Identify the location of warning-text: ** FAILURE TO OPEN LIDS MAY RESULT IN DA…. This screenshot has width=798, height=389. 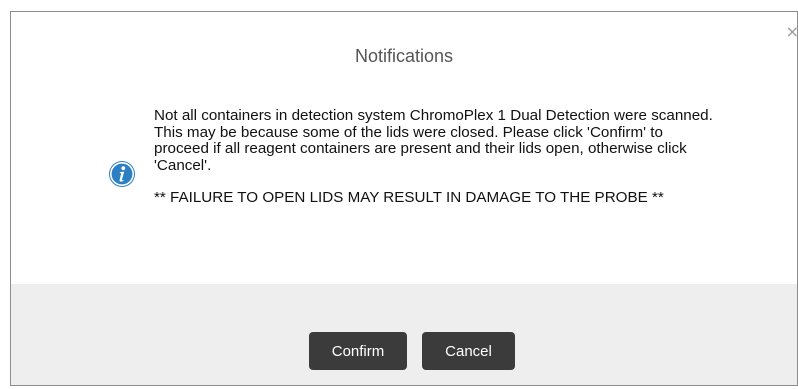
(409, 197).